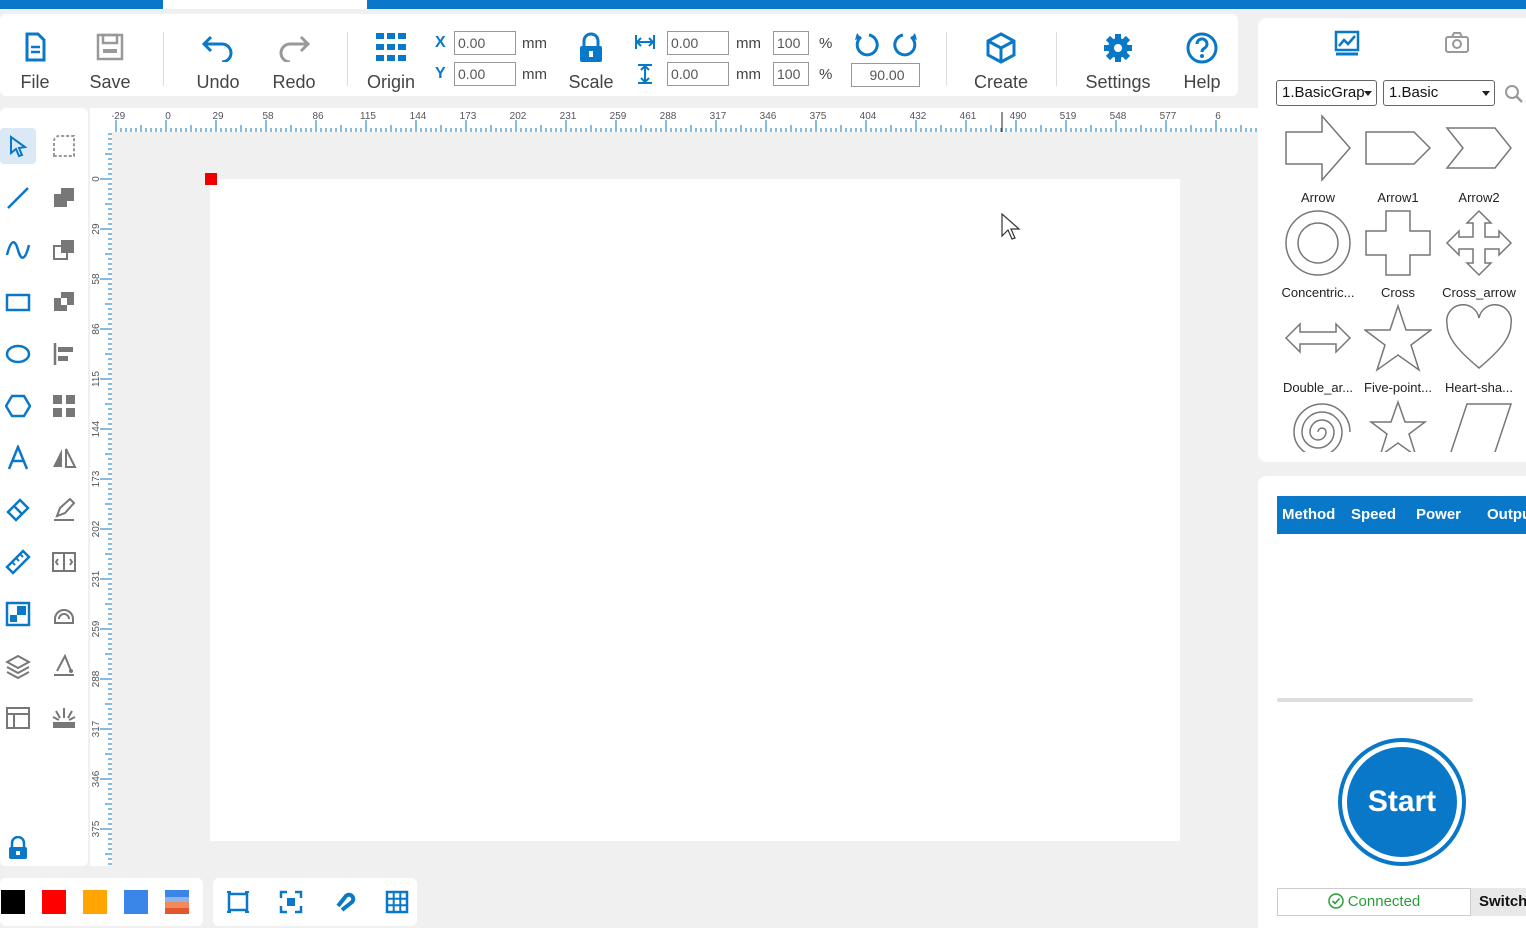 The width and height of the screenshot is (1526, 928). Describe the element at coordinates (291, 902) in the screenshot. I see `fit-selection-icon` at that location.